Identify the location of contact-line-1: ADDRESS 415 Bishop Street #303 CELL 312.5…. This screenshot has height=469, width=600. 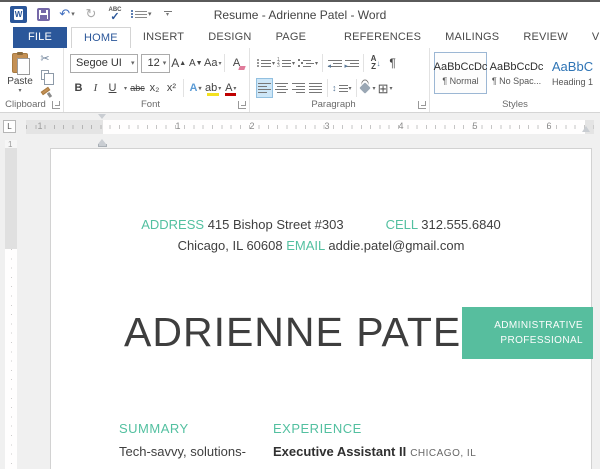
(321, 224).